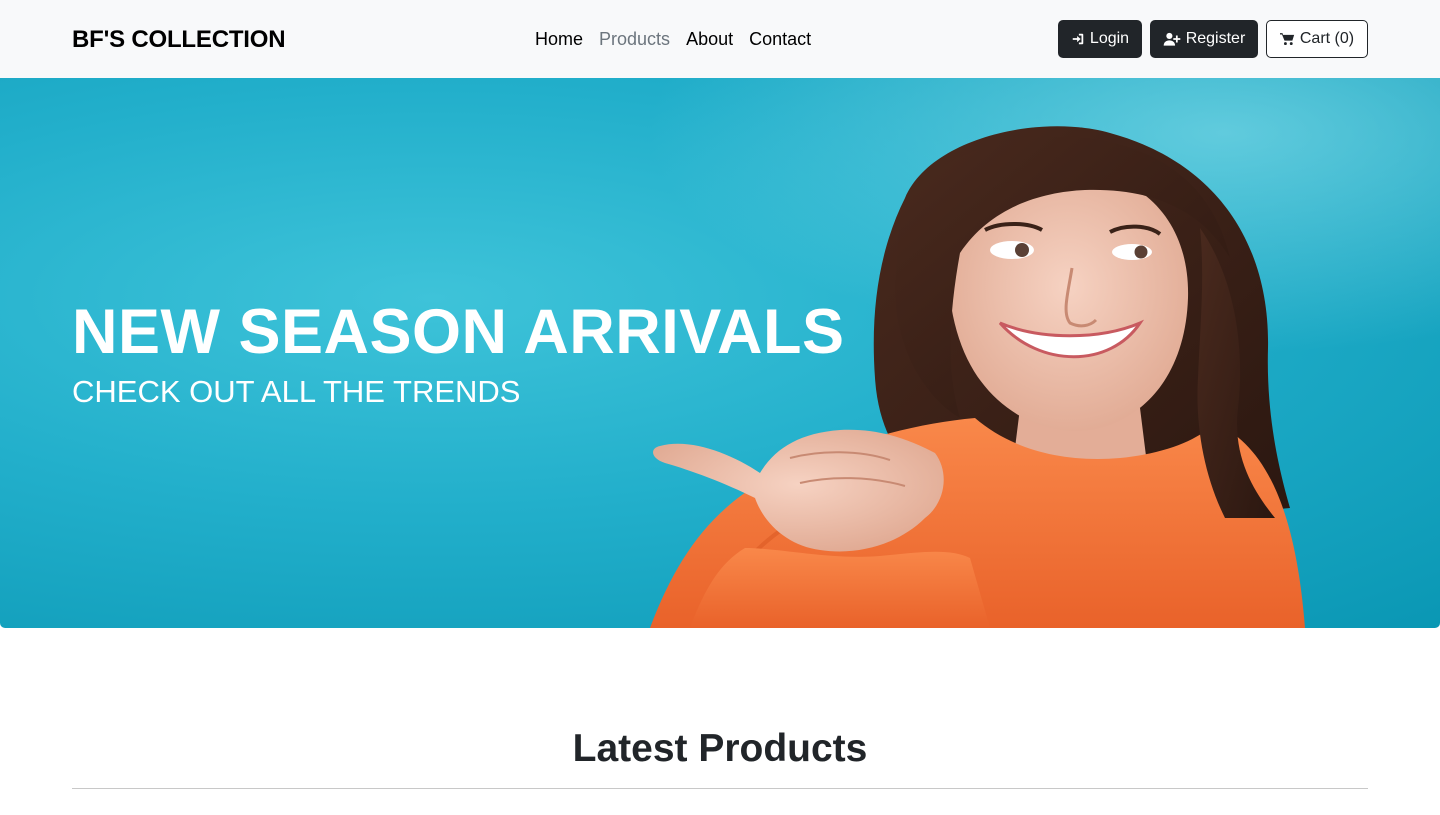 The image size is (1440, 815). Describe the element at coordinates (634, 39) in the screenshot. I see `nav-link-products: Products` at that location.